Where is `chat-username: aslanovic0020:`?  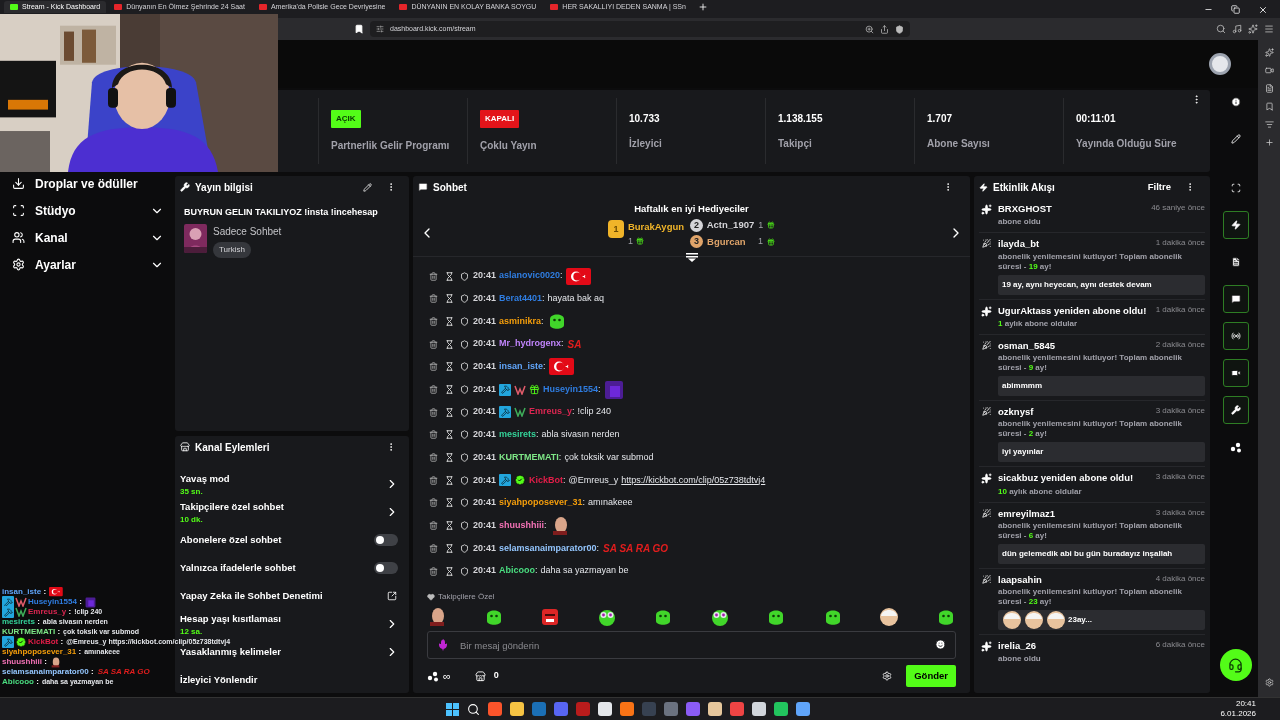 chat-username: aslanovic0020: is located at coordinates (531, 276).